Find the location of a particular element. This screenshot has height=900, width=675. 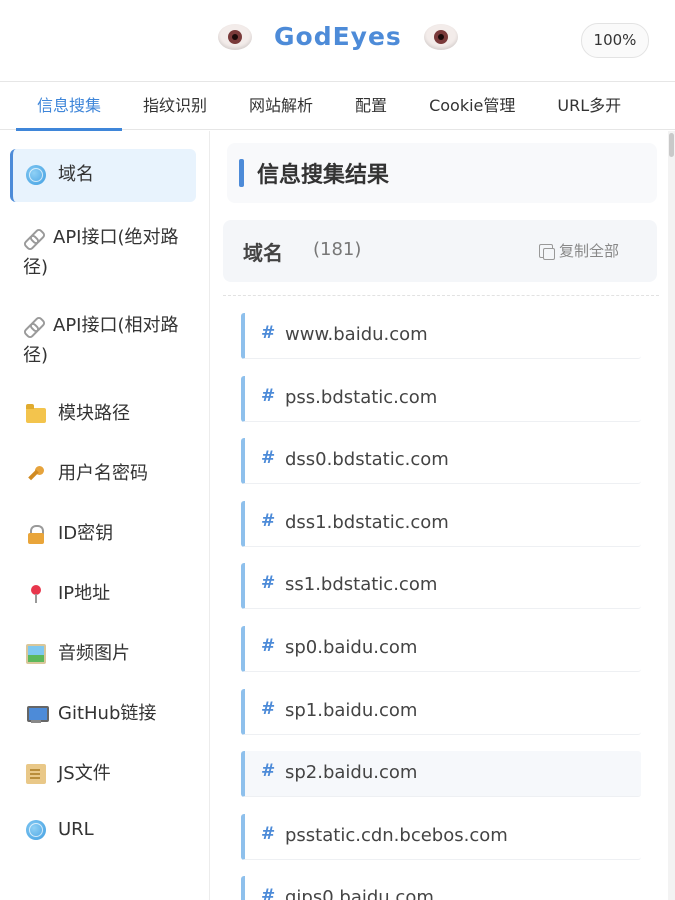

sidebar-item-module-path: 模块路径 is located at coordinates (103, 414).